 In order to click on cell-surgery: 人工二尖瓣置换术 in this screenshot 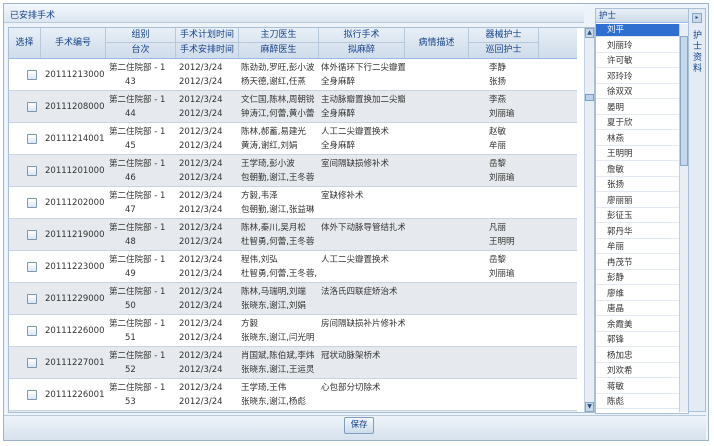, I will do `click(355, 132)`.